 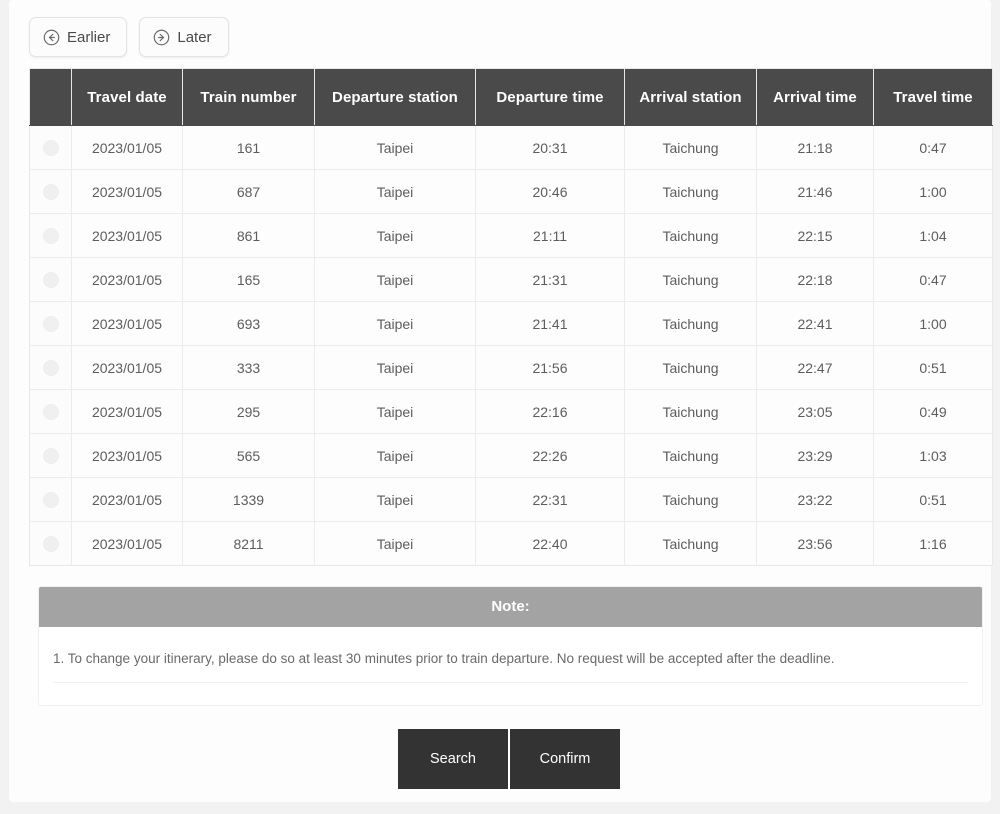 I want to click on cell-arrival-time: 22:47, so click(x=815, y=367).